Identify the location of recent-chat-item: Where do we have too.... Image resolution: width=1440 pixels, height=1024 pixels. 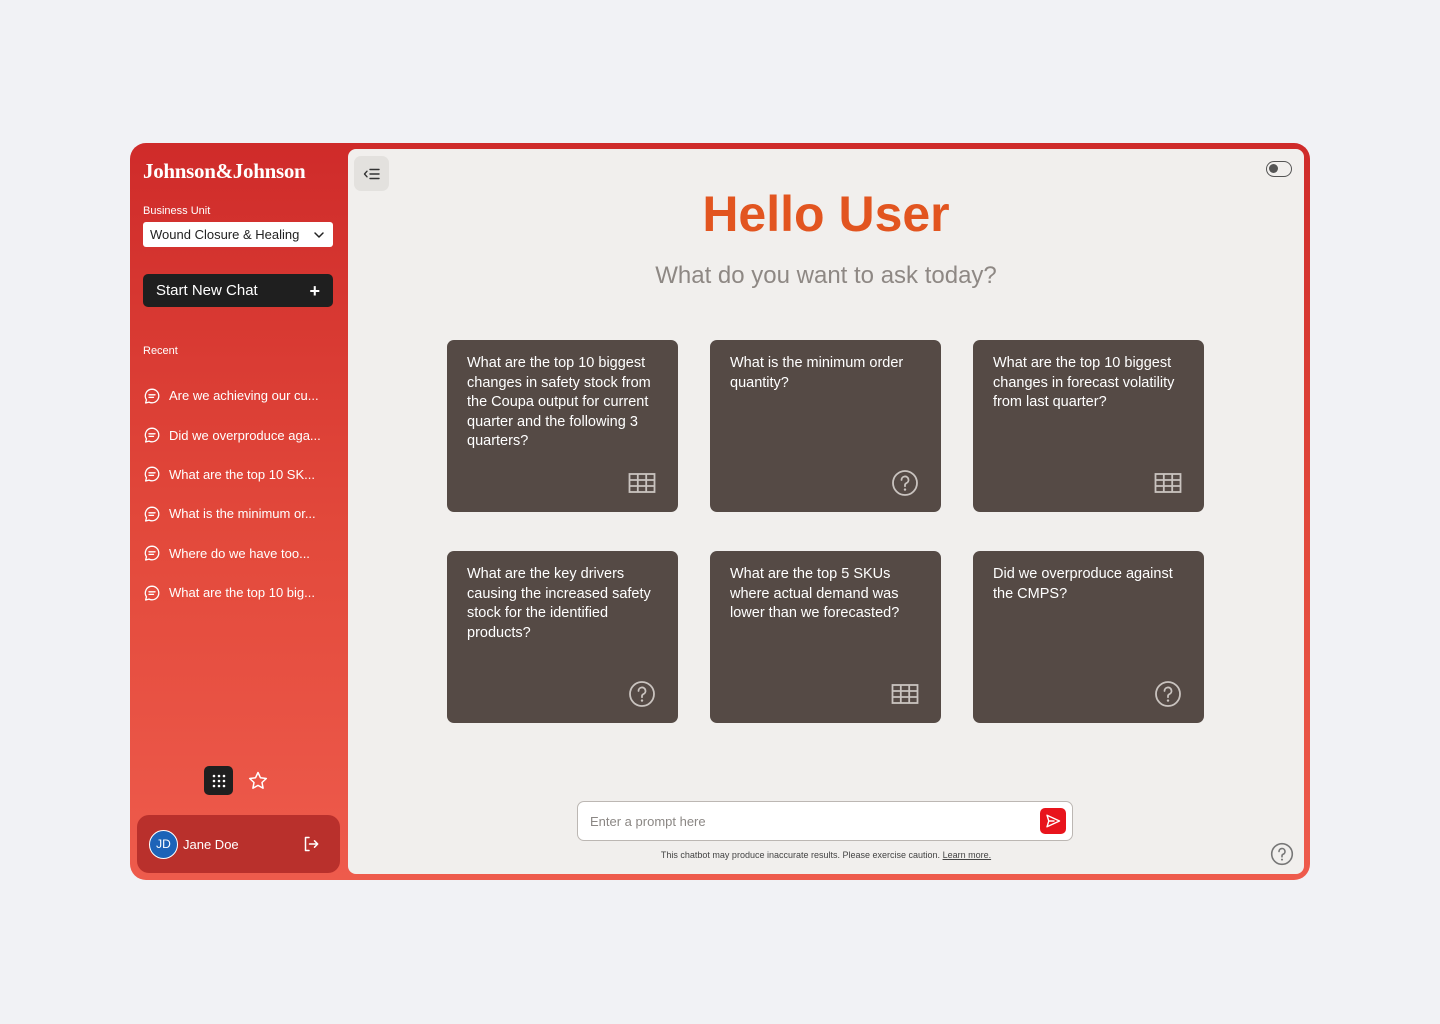
(240, 553).